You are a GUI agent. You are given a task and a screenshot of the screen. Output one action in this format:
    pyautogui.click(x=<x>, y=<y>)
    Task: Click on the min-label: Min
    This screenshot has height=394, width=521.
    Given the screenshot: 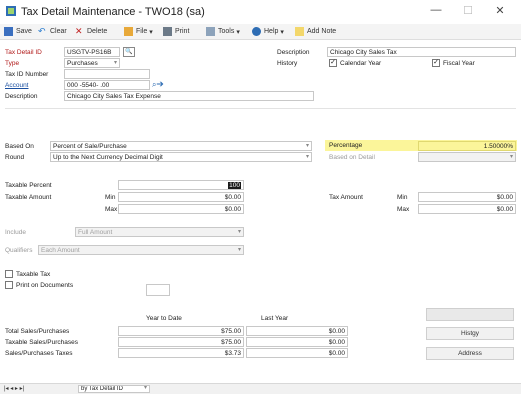 What is the action you would take?
    pyautogui.click(x=110, y=197)
    